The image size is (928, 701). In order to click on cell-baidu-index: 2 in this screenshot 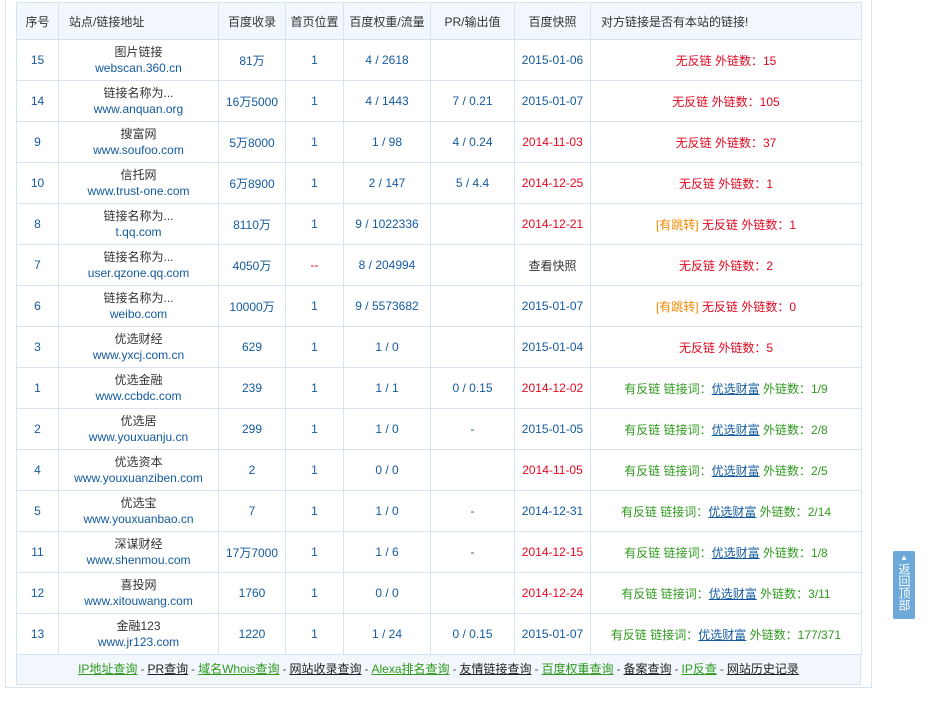, I will do `click(252, 470)`.